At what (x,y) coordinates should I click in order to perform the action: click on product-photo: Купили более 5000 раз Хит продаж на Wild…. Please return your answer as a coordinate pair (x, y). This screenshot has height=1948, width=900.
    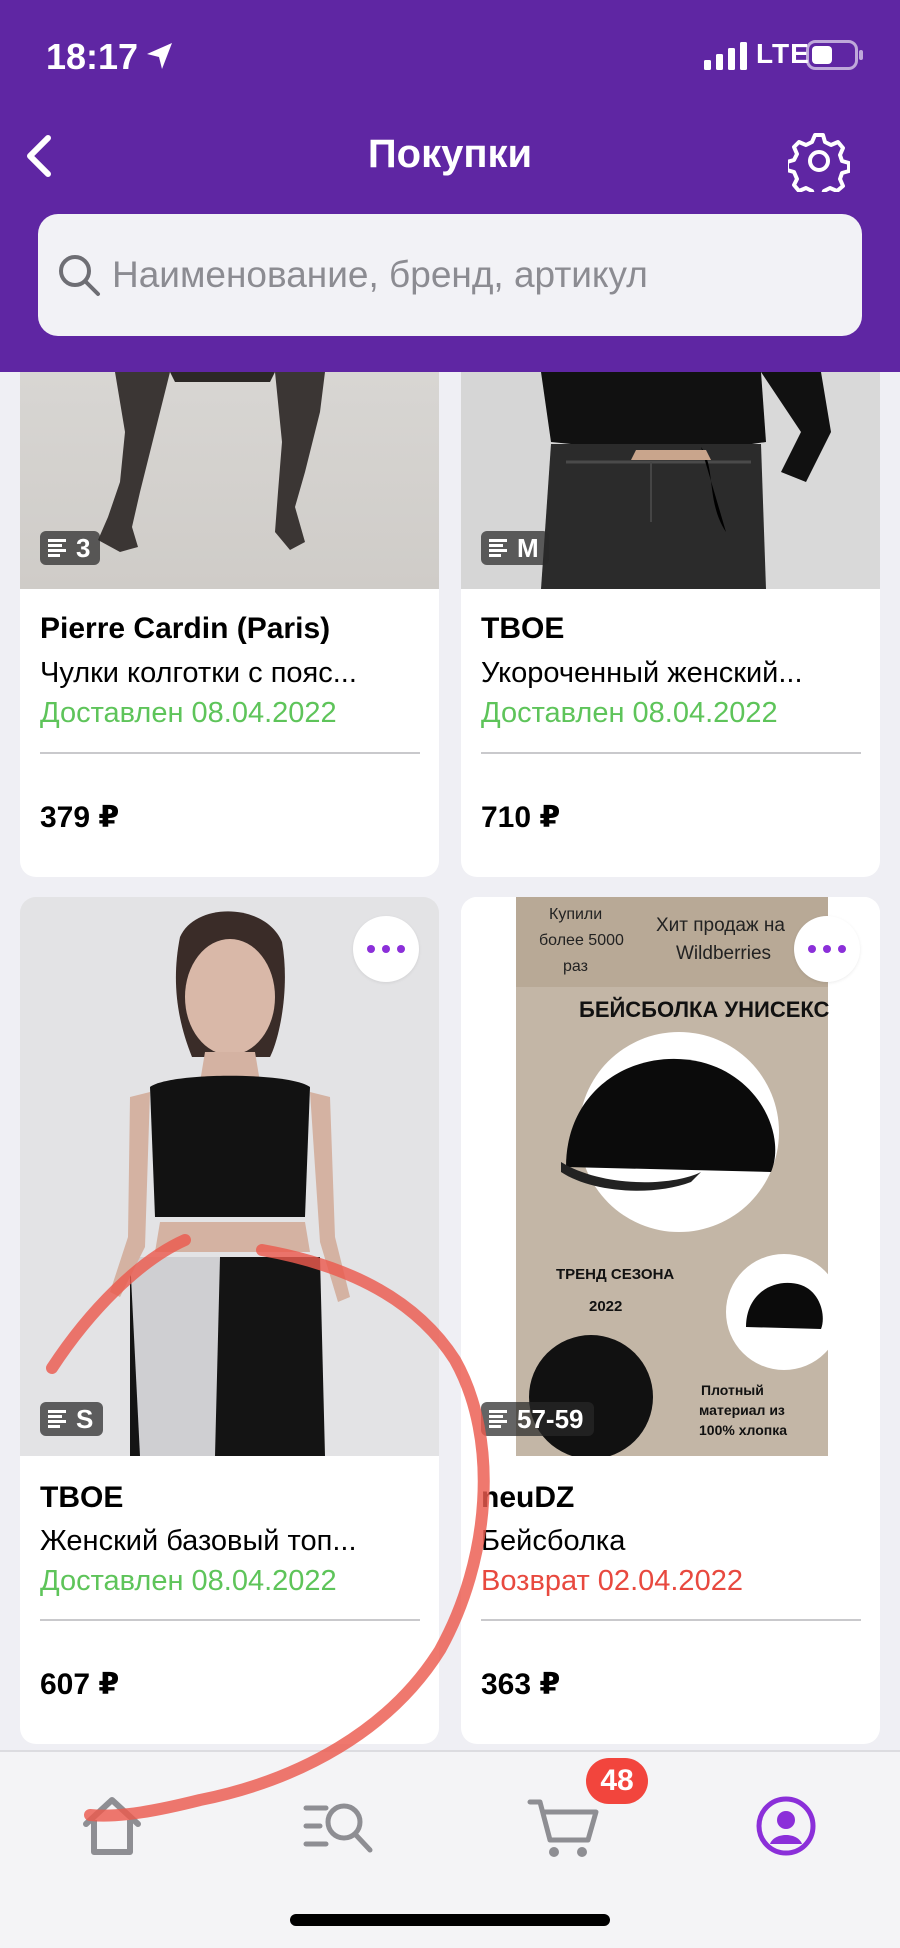
    Looking at the image, I should click on (670, 1176).